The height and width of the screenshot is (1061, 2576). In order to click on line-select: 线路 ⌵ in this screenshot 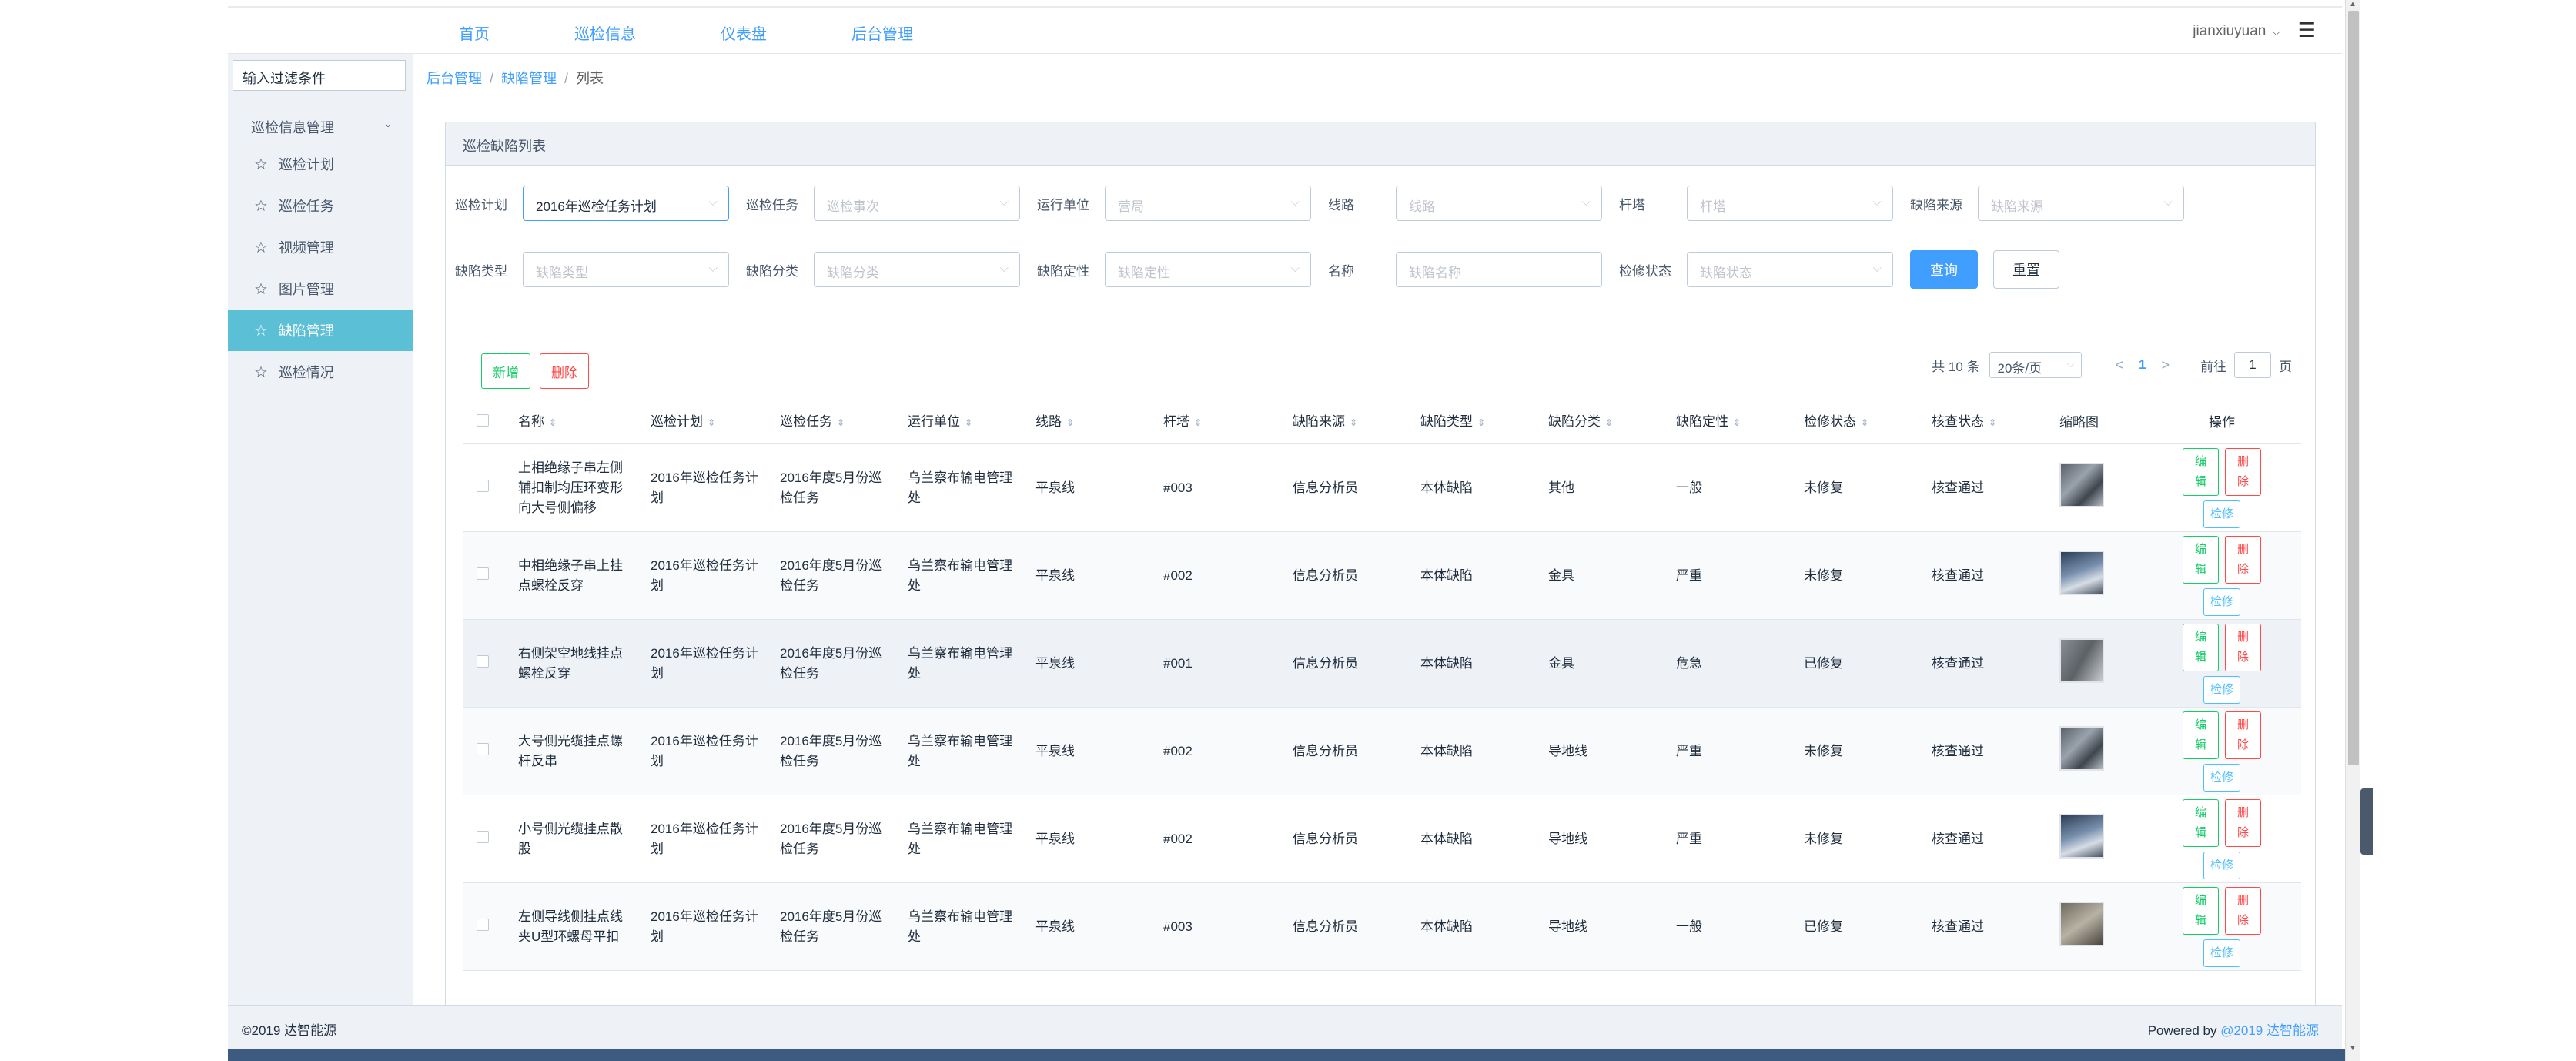, I will do `click(1499, 204)`.